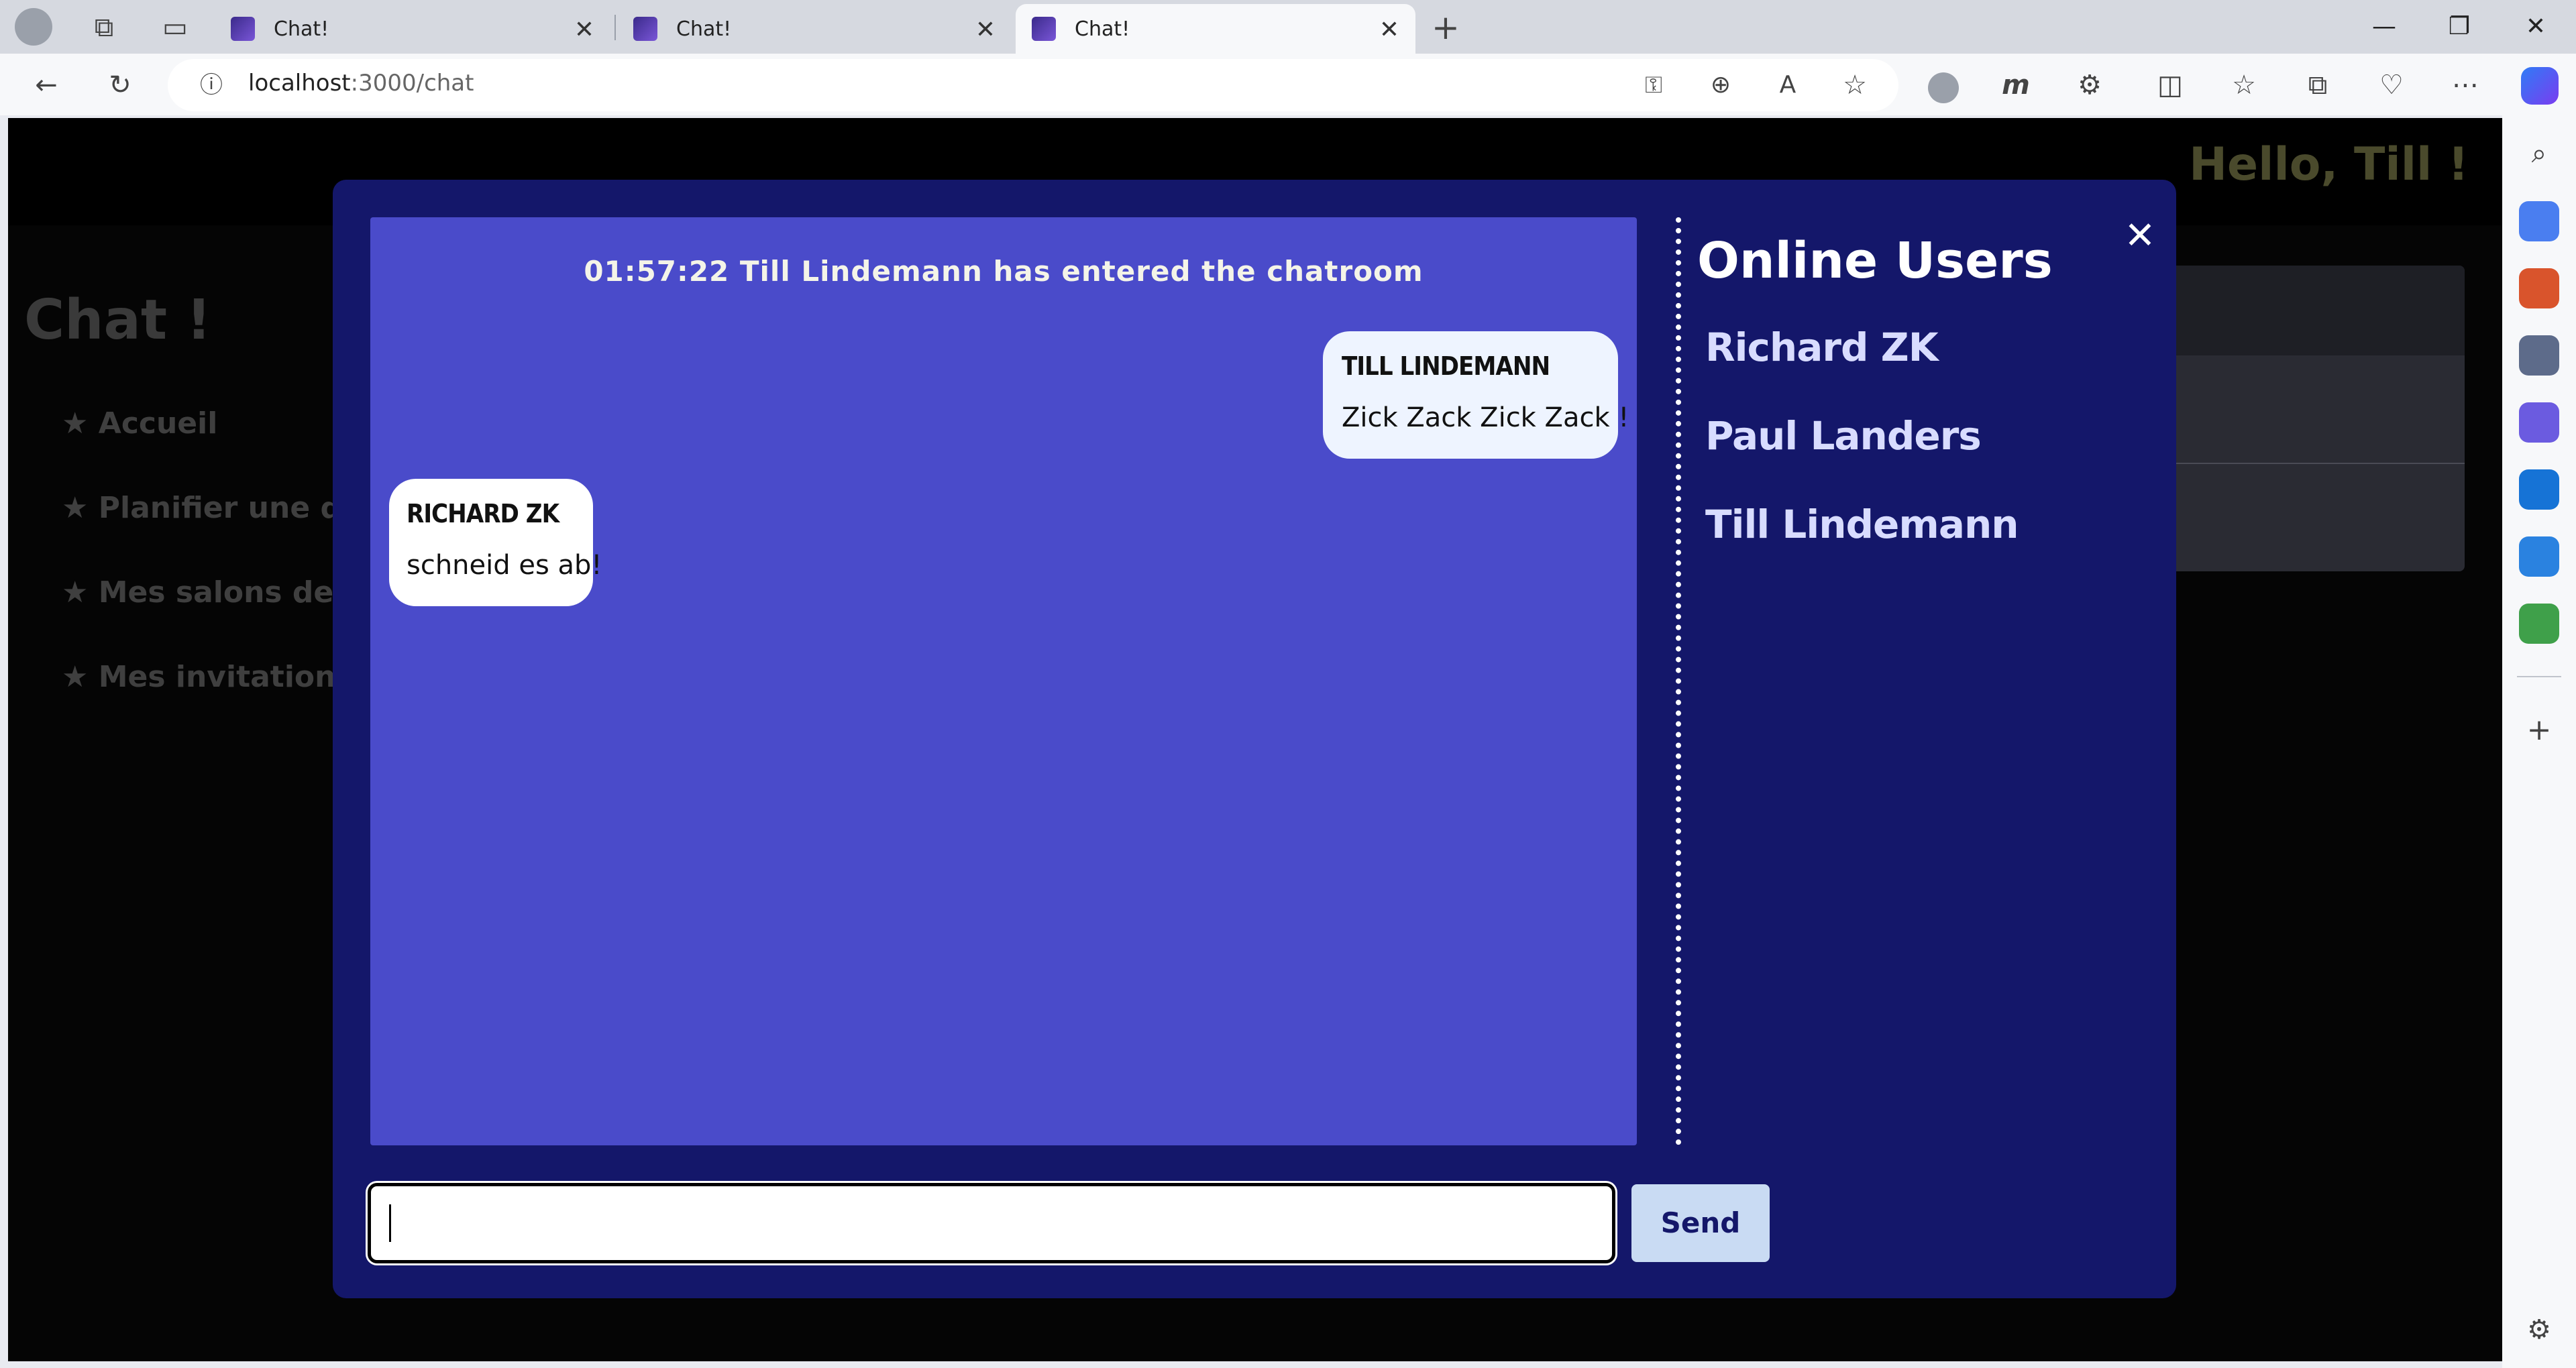  What do you see at coordinates (299, 83) in the screenshot?
I see `url-host: localhost` at bounding box center [299, 83].